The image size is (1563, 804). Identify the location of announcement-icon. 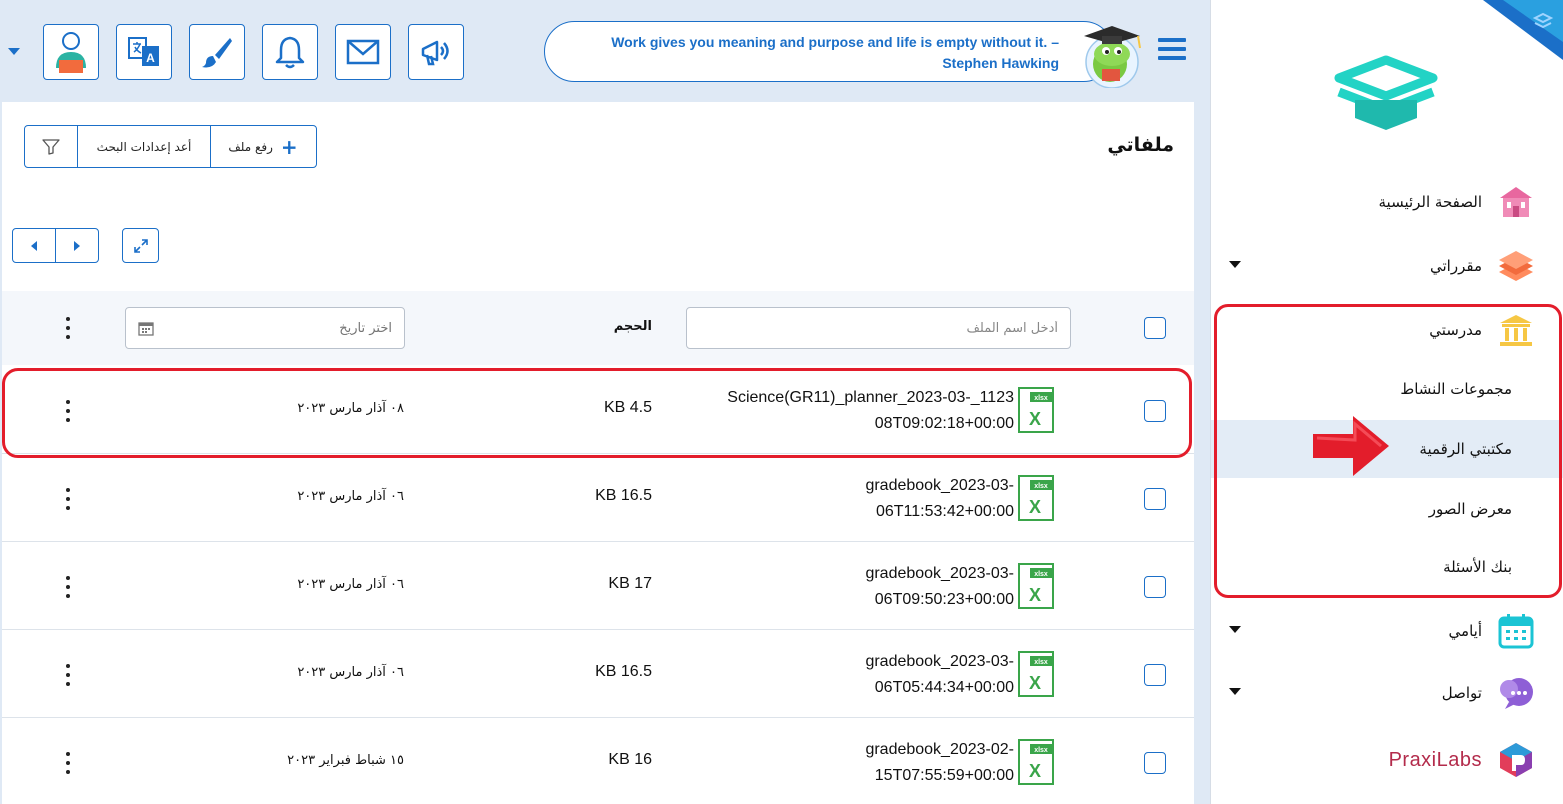
(435, 53).